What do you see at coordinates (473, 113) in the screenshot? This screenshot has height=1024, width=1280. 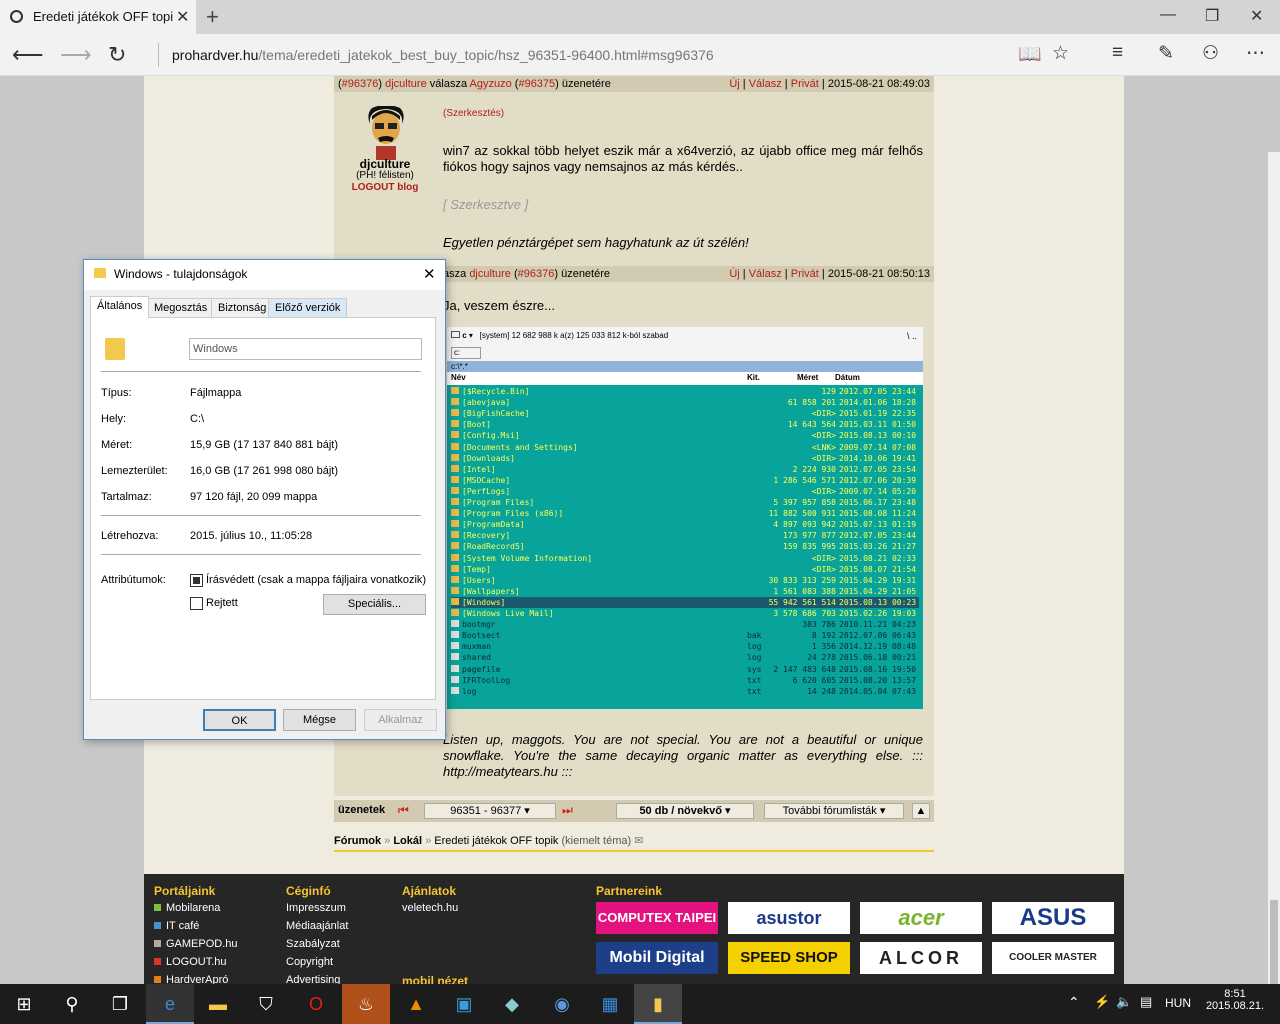 I see `edit-link: (Szerkesztés)` at bounding box center [473, 113].